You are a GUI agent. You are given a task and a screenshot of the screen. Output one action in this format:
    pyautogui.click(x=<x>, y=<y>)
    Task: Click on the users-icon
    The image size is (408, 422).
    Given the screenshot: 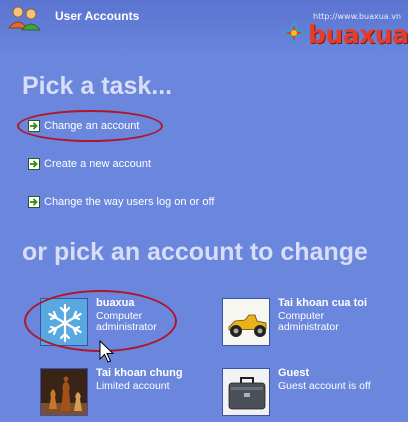 What is the action you would take?
    pyautogui.click(x=24, y=18)
    